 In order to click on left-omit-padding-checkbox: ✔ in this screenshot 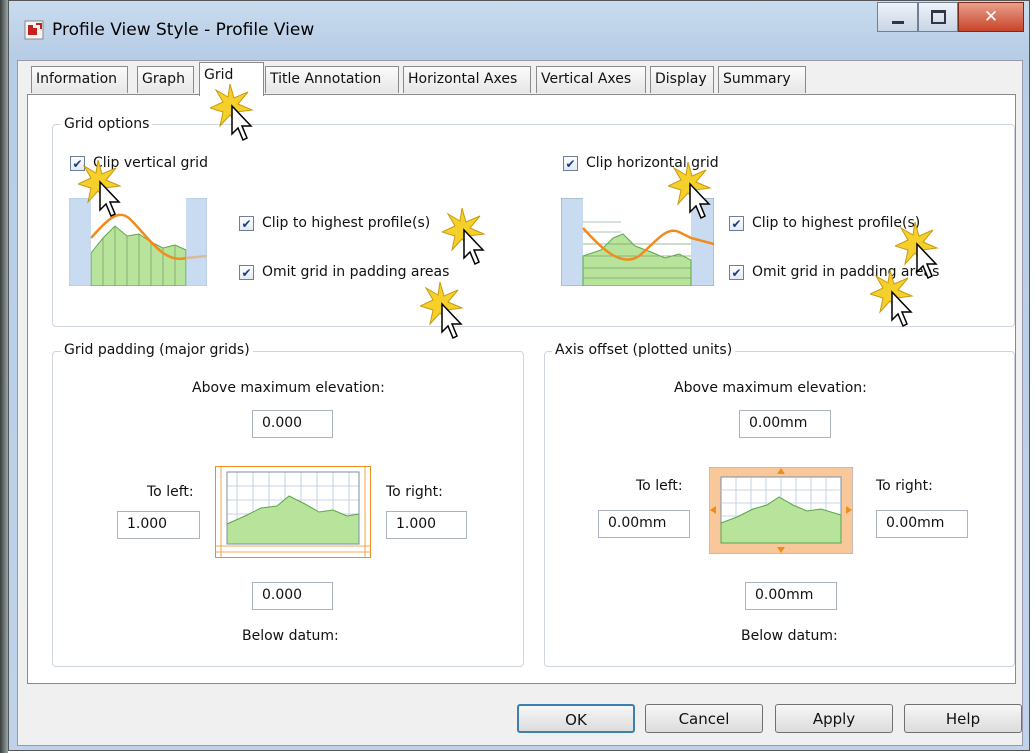, I will do `click(246, 272)`.